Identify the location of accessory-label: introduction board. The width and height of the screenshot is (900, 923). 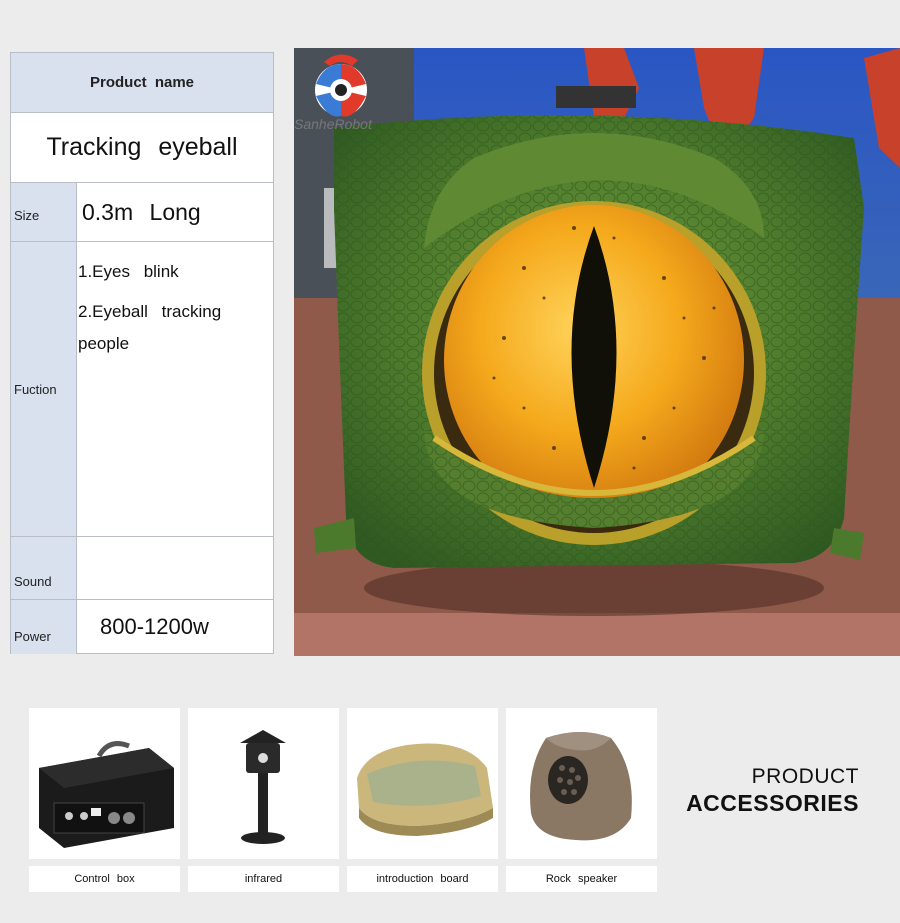
(422, 879).